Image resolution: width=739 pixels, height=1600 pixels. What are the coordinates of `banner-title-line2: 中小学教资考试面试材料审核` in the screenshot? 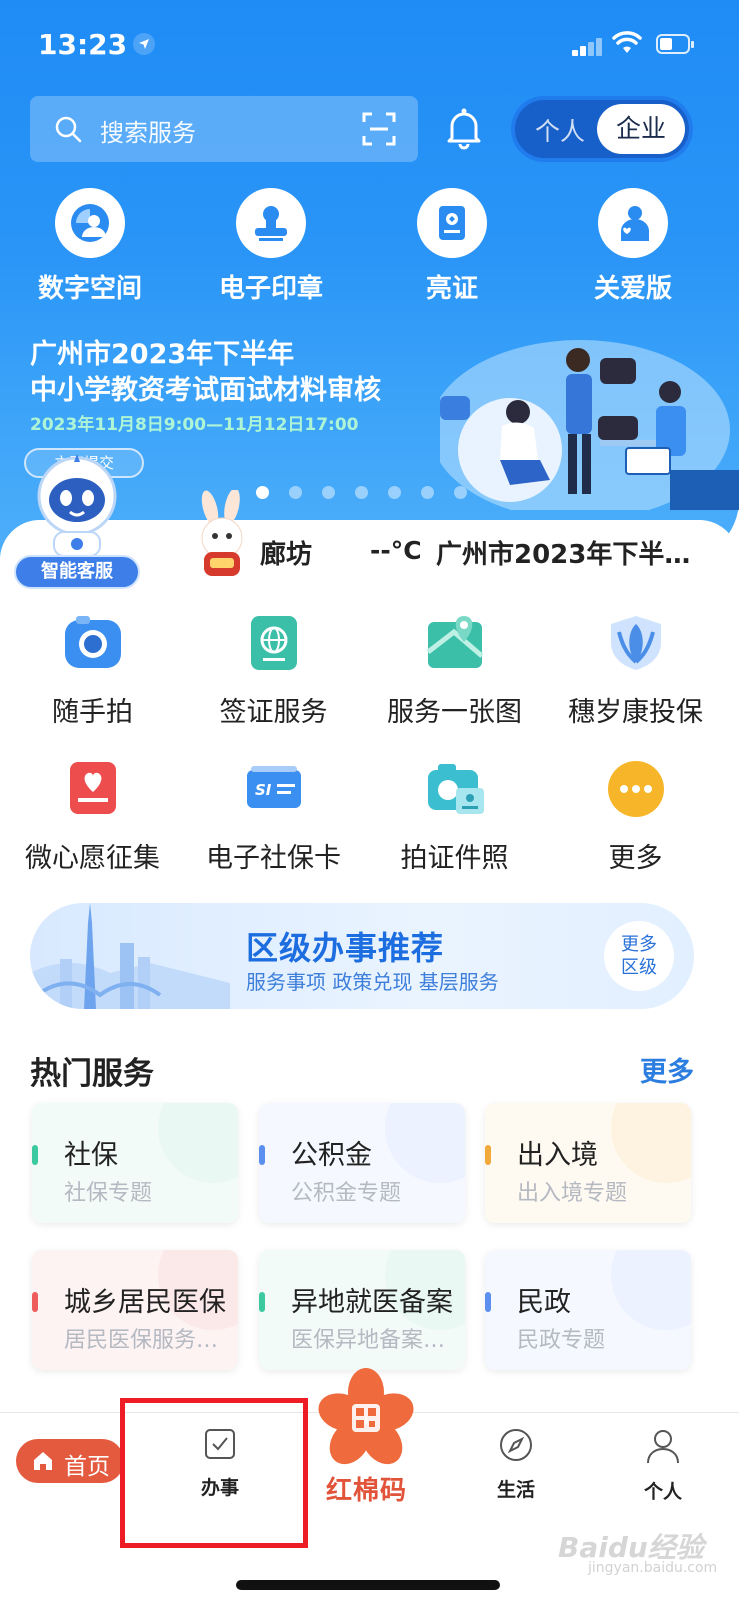 It's located at (205, 390).